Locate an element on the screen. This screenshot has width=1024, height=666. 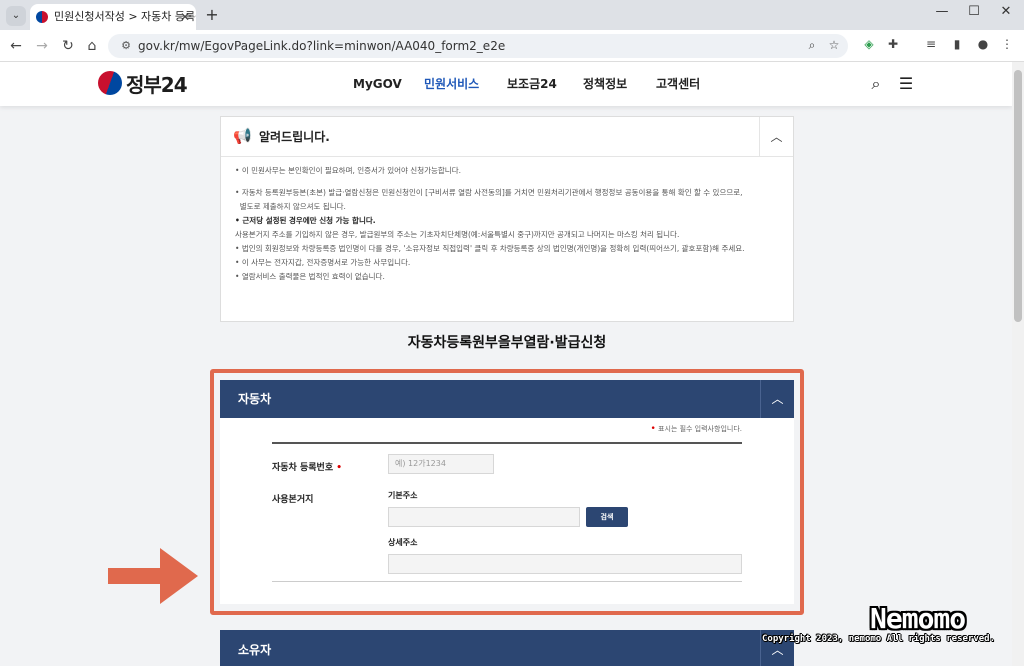
basic-address-input is located at coordinates (484, 517).